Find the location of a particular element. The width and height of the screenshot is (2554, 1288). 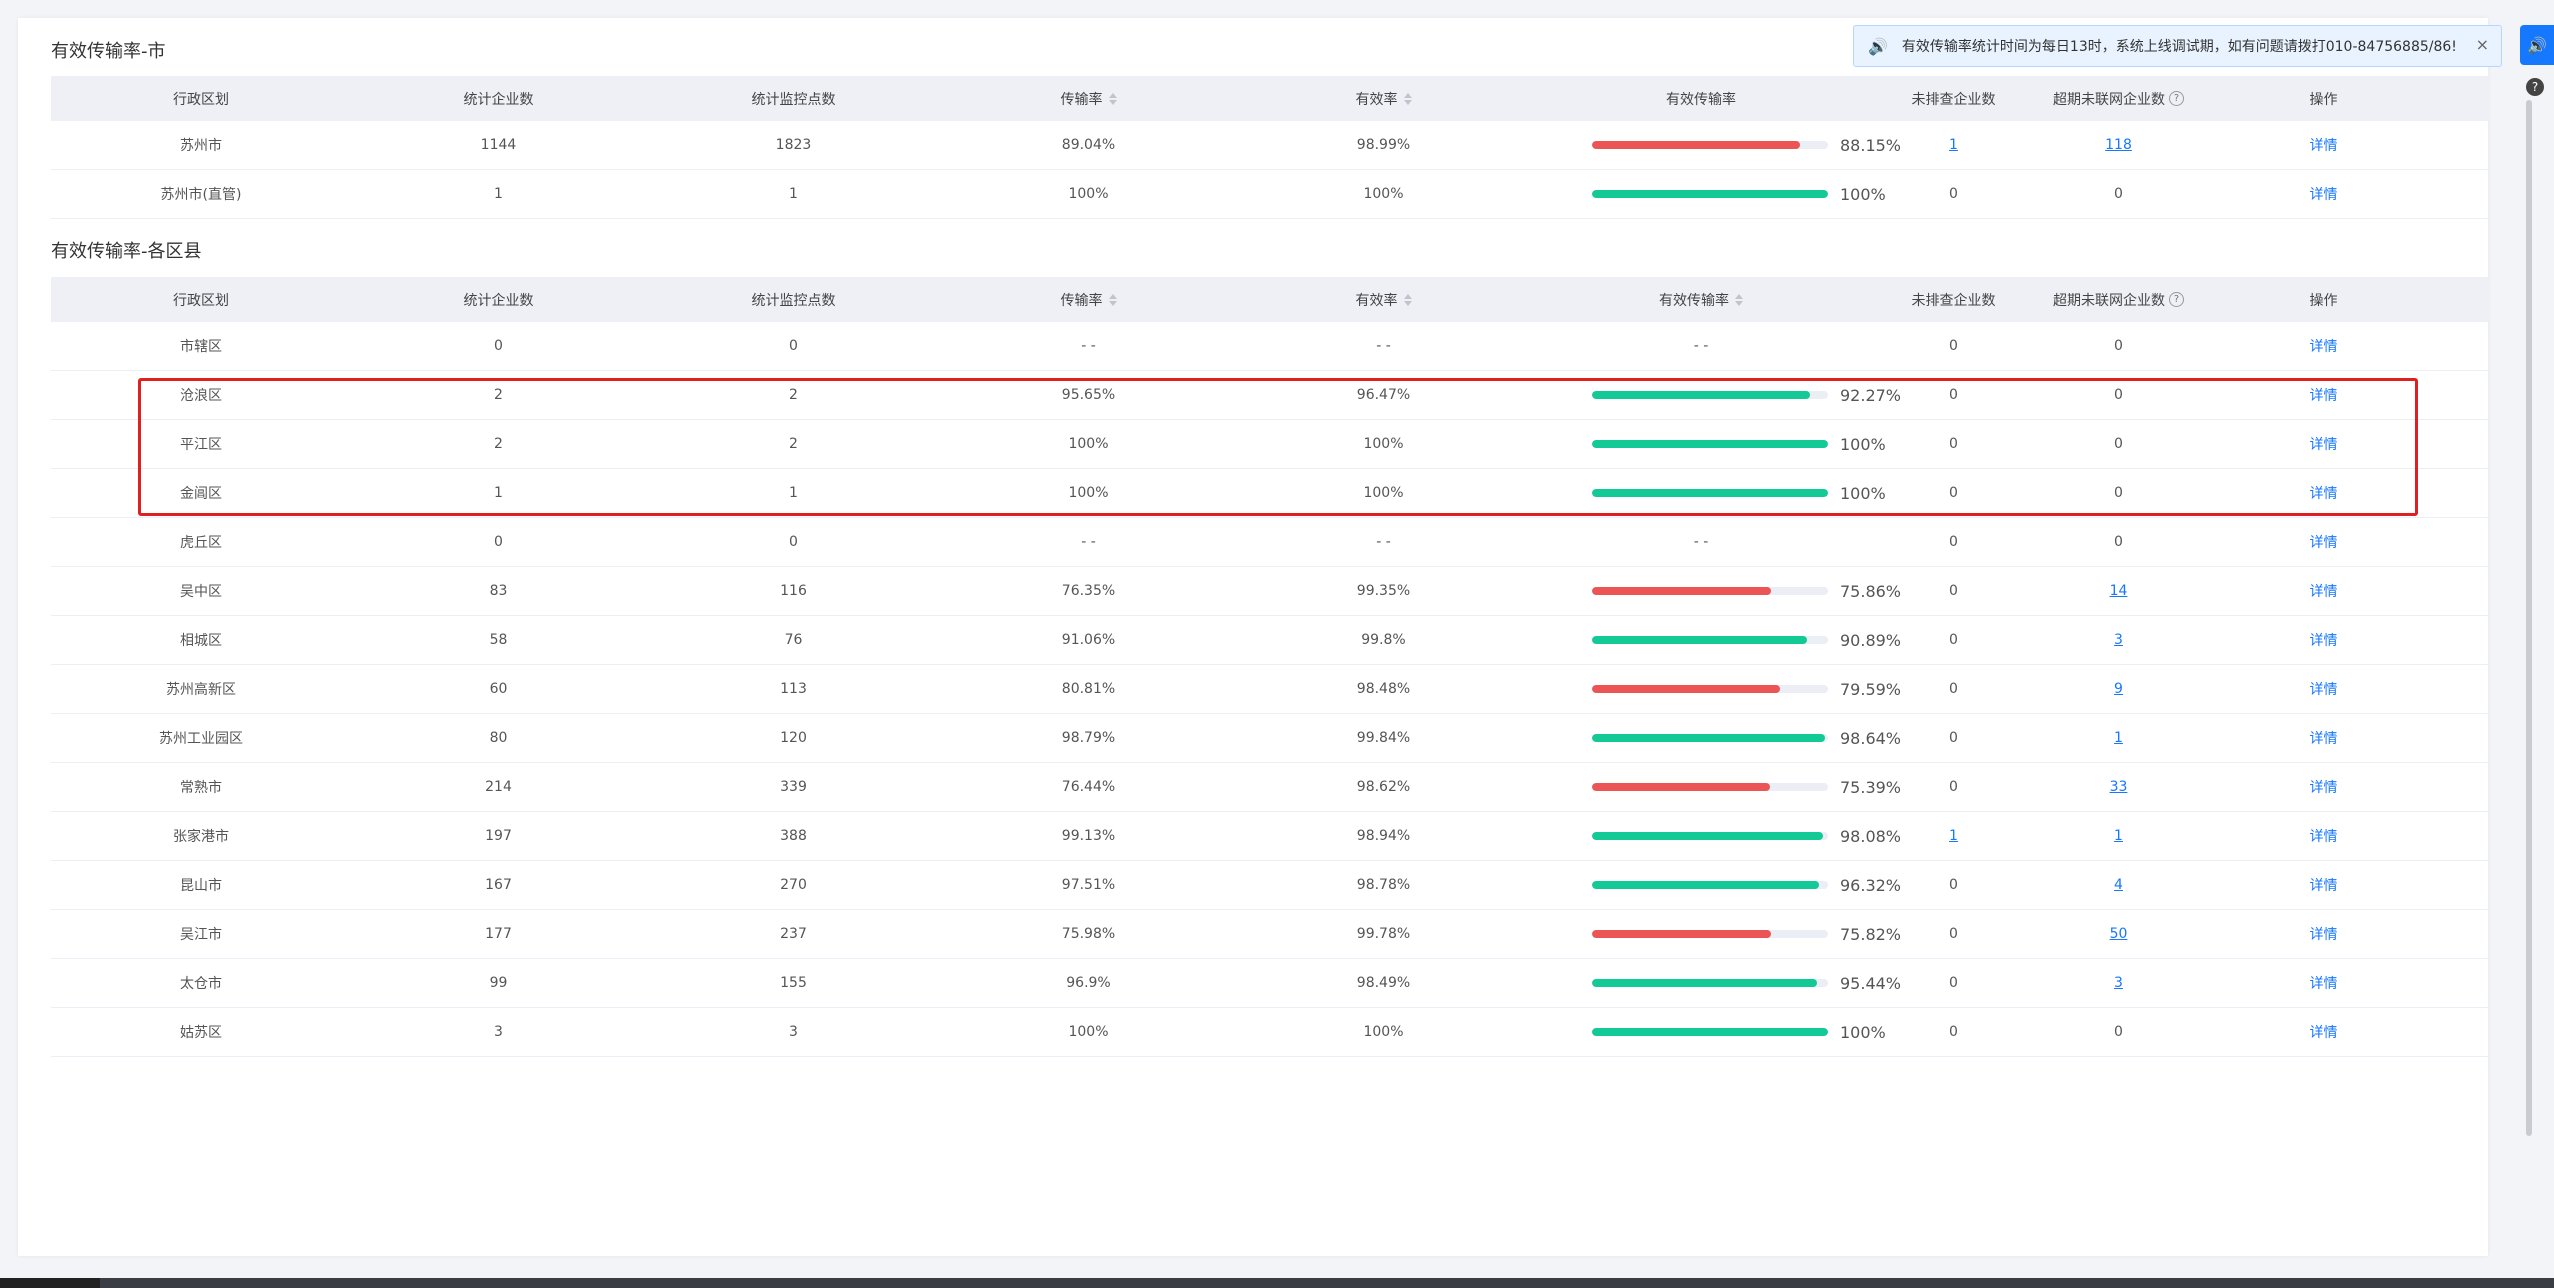

column-header-label: 行政区划 is located at coordinates (201, 300).